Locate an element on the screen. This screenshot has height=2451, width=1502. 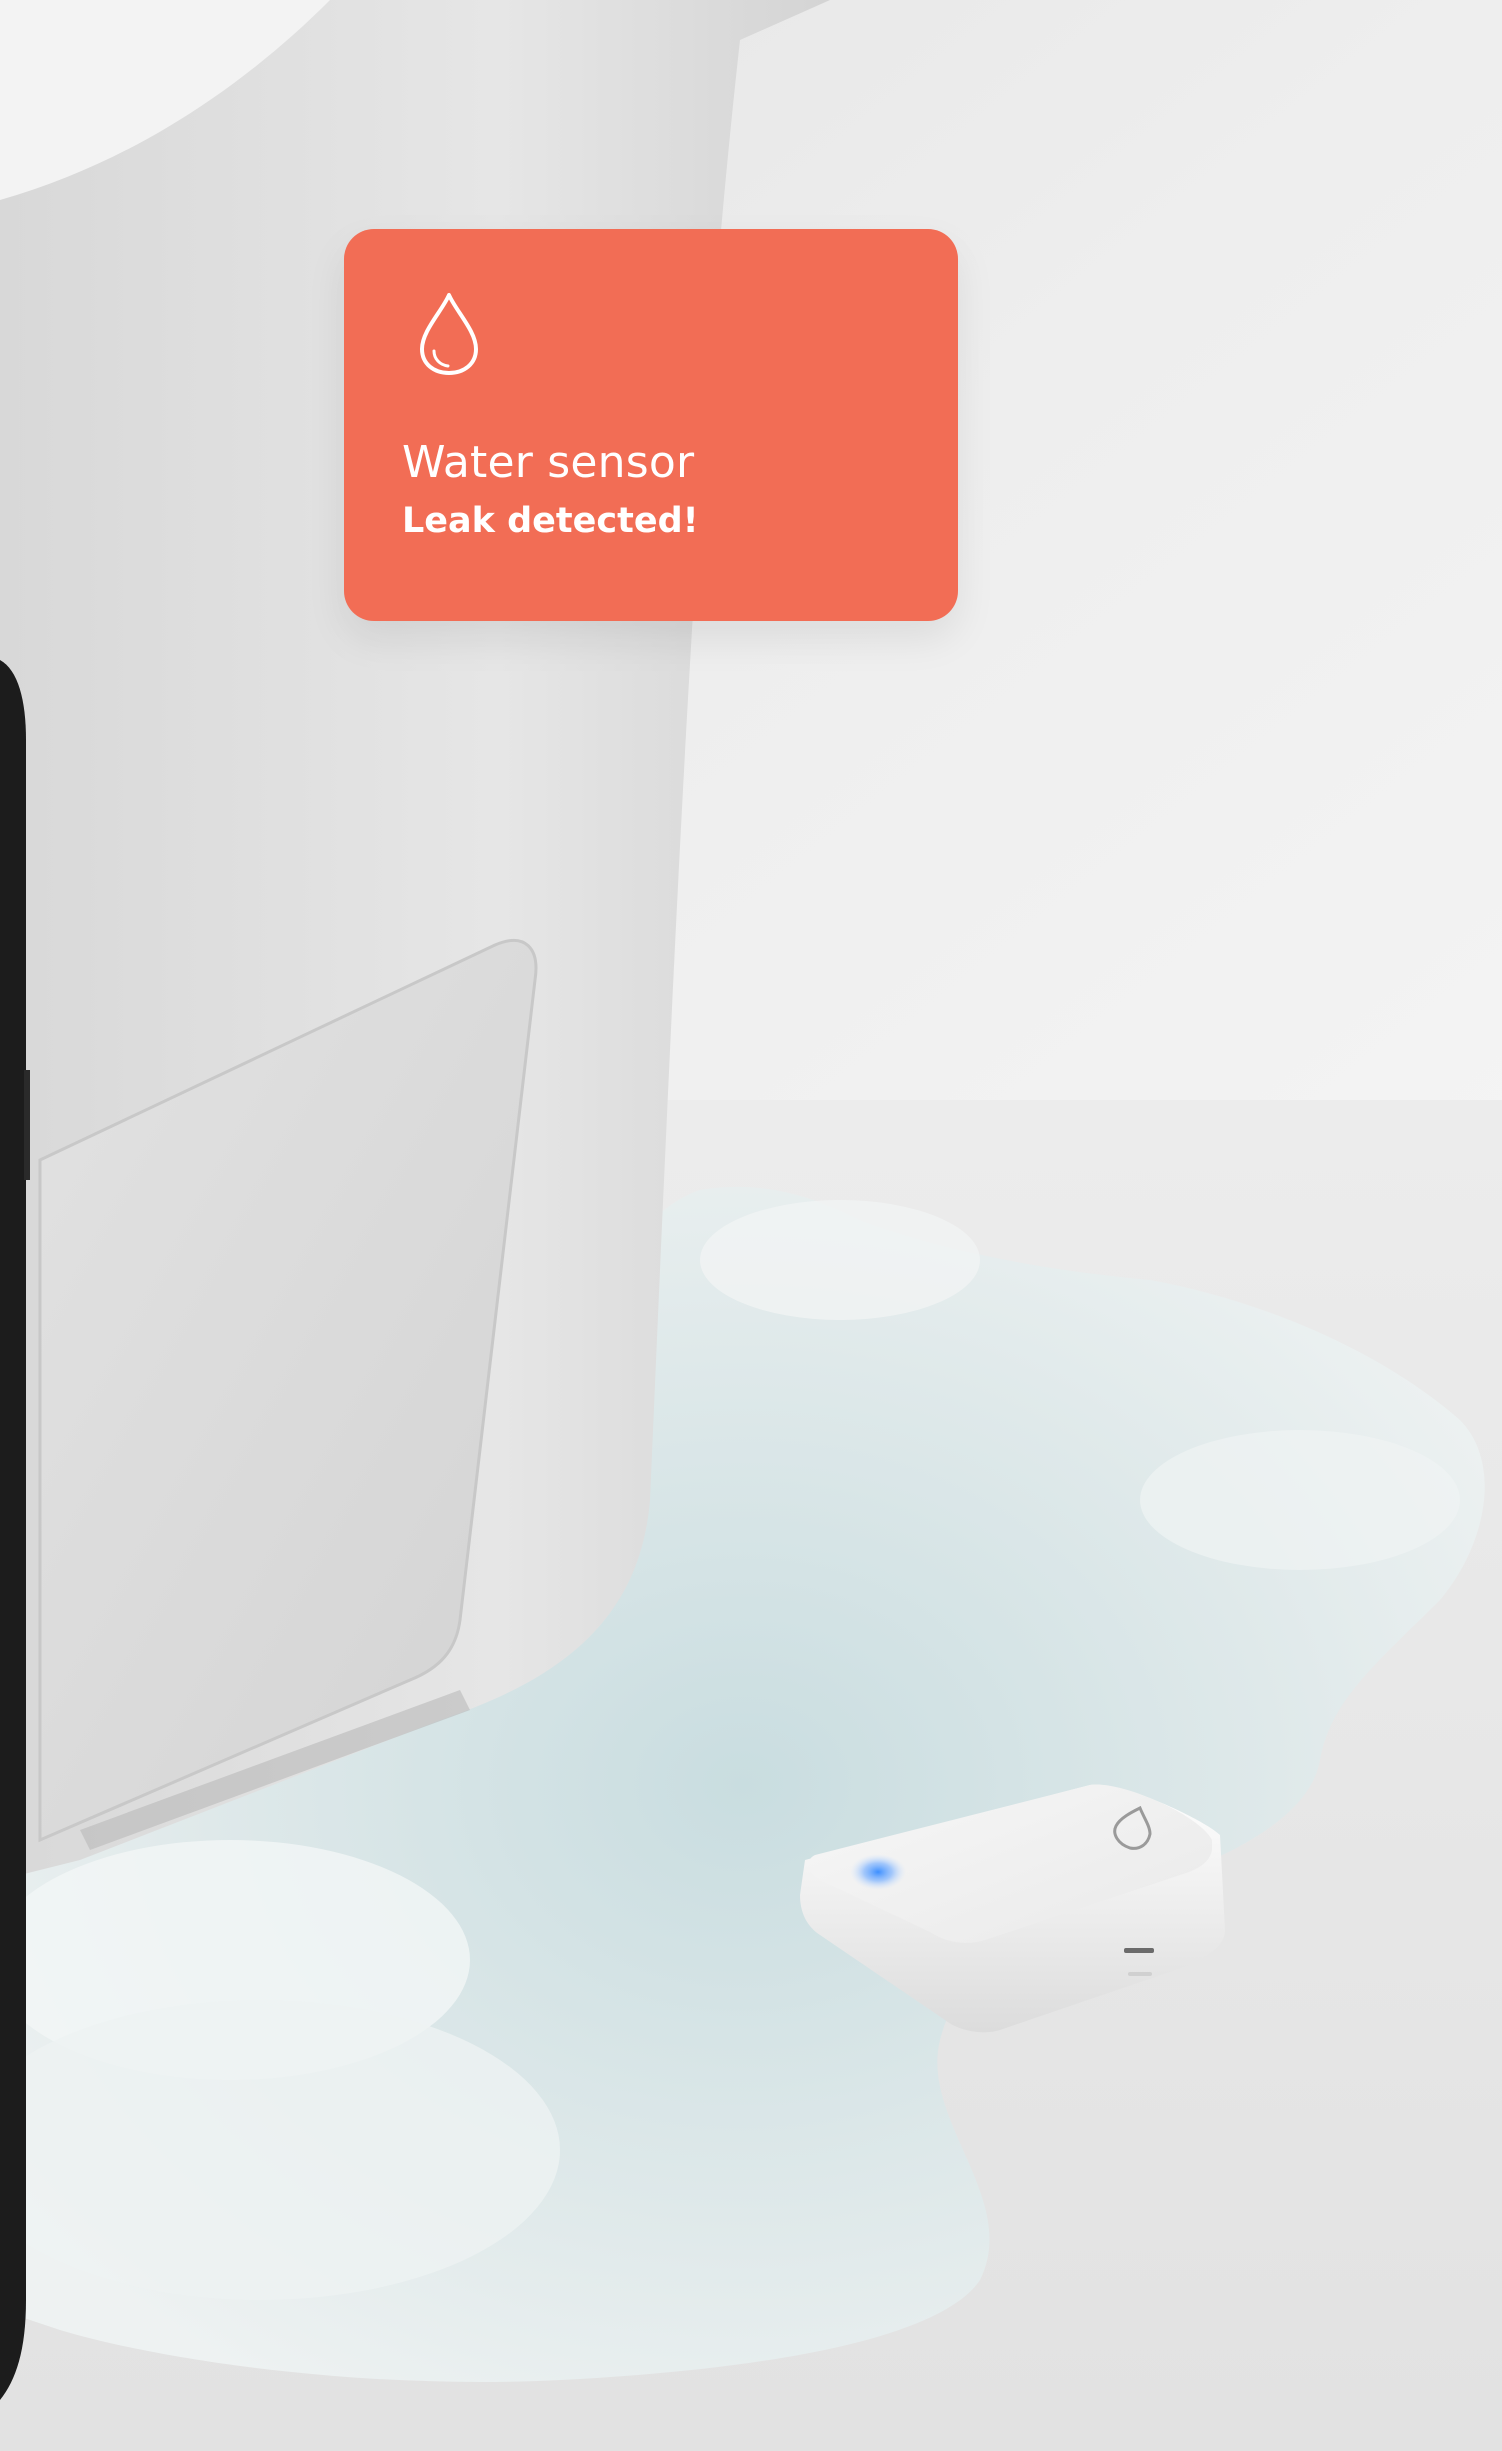
leak-notification-card: Water sensor Leak detected! is located at coordinates (651, 425).